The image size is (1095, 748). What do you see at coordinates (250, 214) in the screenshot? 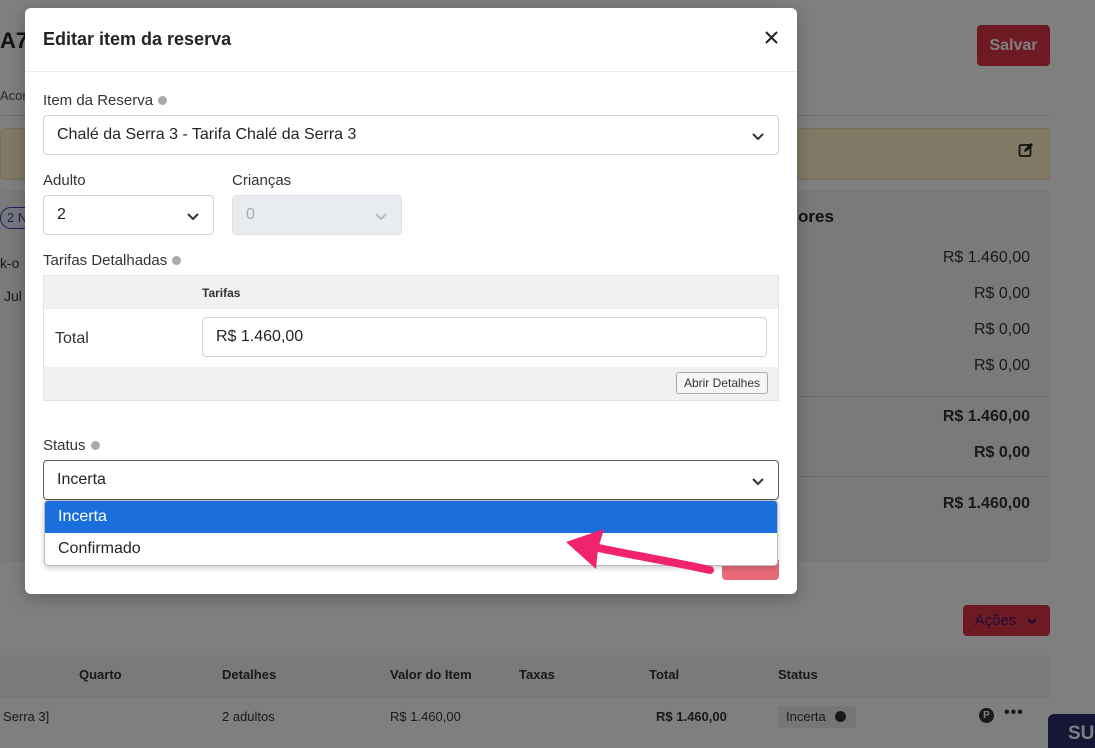
I see `criancas-select-value: 0` at bounding box center [250, 214].